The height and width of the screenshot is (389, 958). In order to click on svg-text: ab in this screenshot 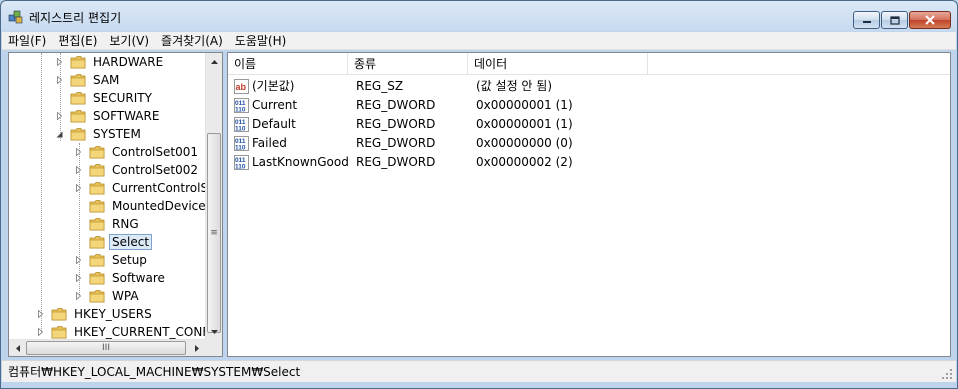, I will do `click(241, 87)`.